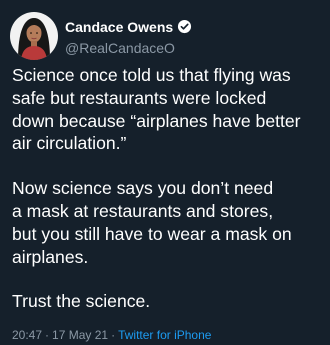  What do you see at coordinates (69, 143) in the screenshot?
I see `tweet-line: air circulation.”` at bounding box center [69, 143].